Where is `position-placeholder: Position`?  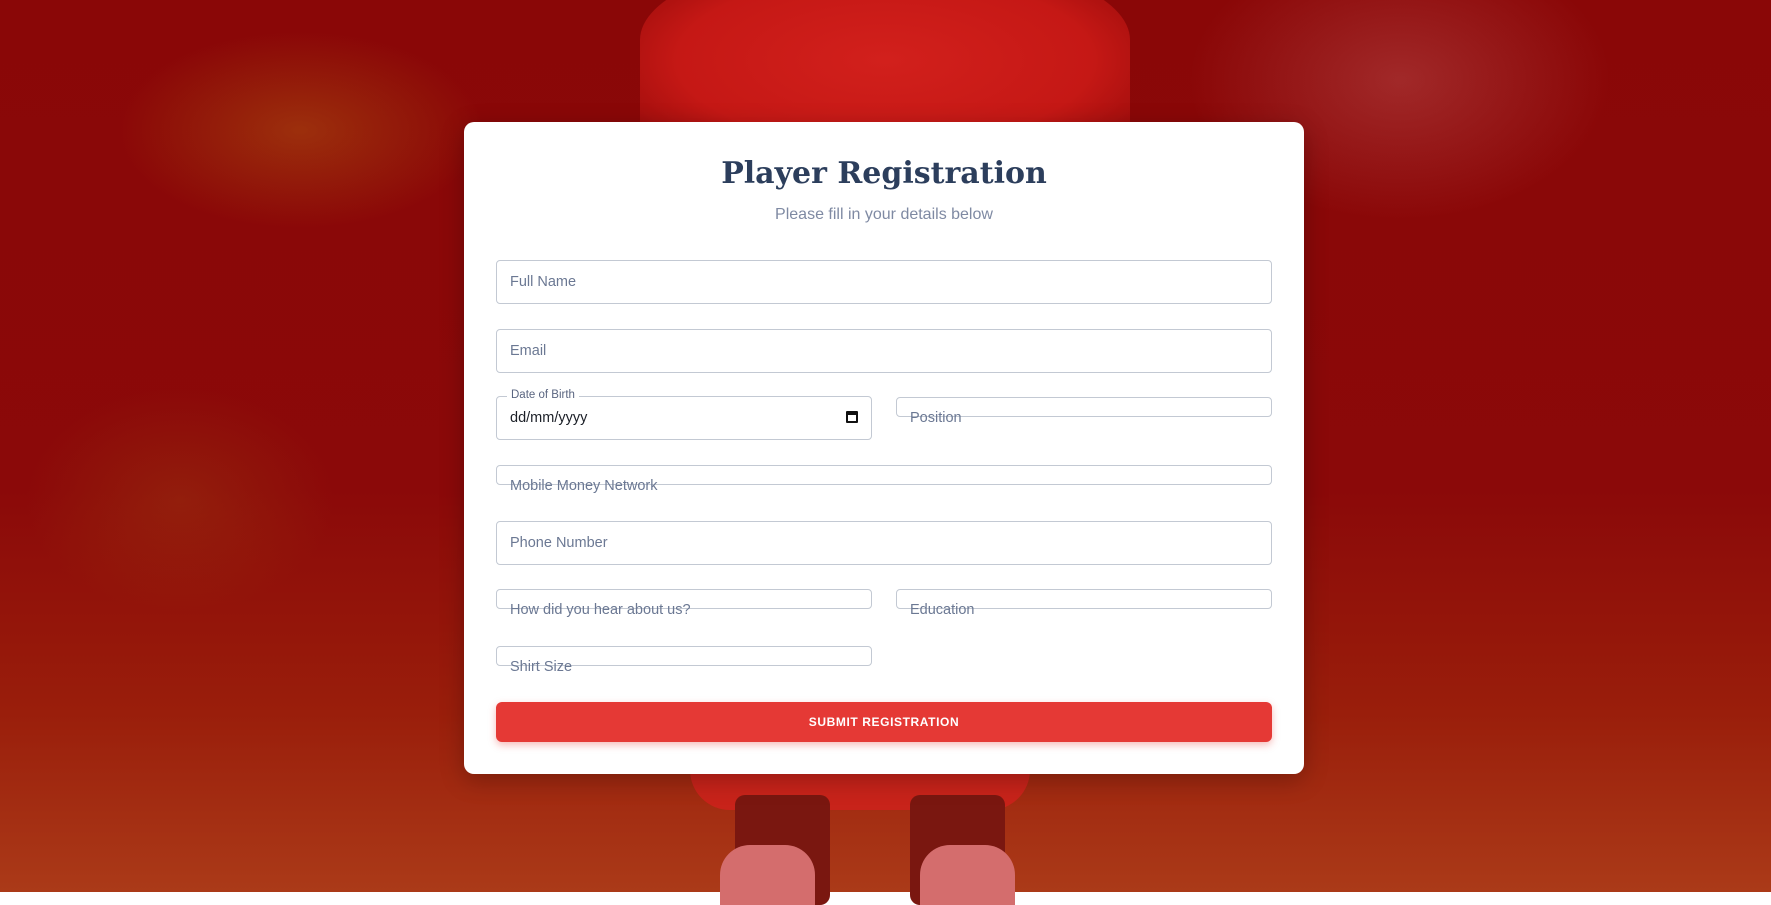 position-placeholder: Position is located at coordinates (936, 418).